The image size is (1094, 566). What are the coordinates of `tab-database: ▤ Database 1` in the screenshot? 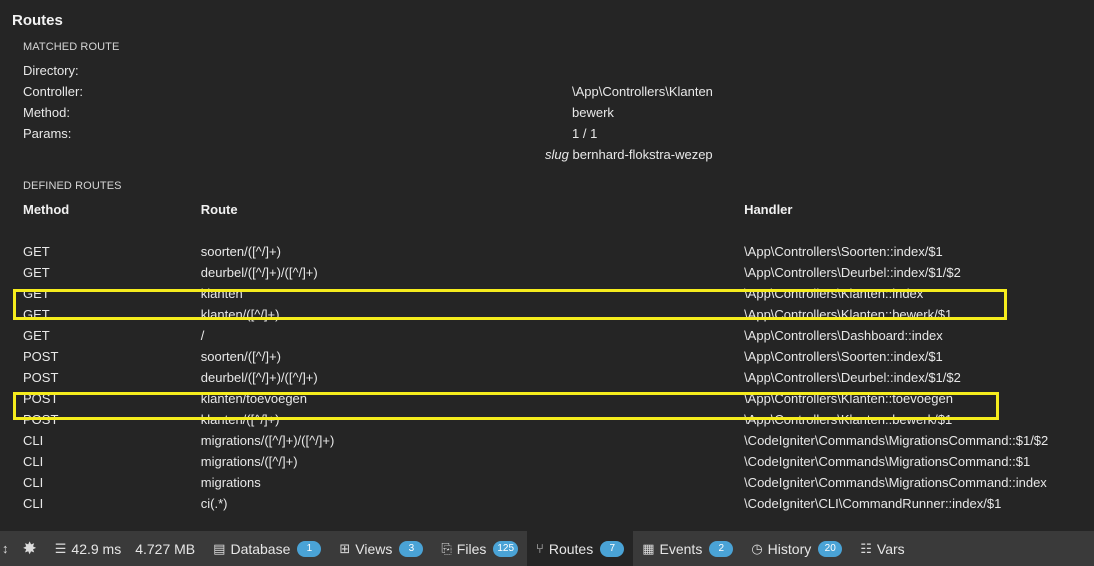 It's located at (267, 548).